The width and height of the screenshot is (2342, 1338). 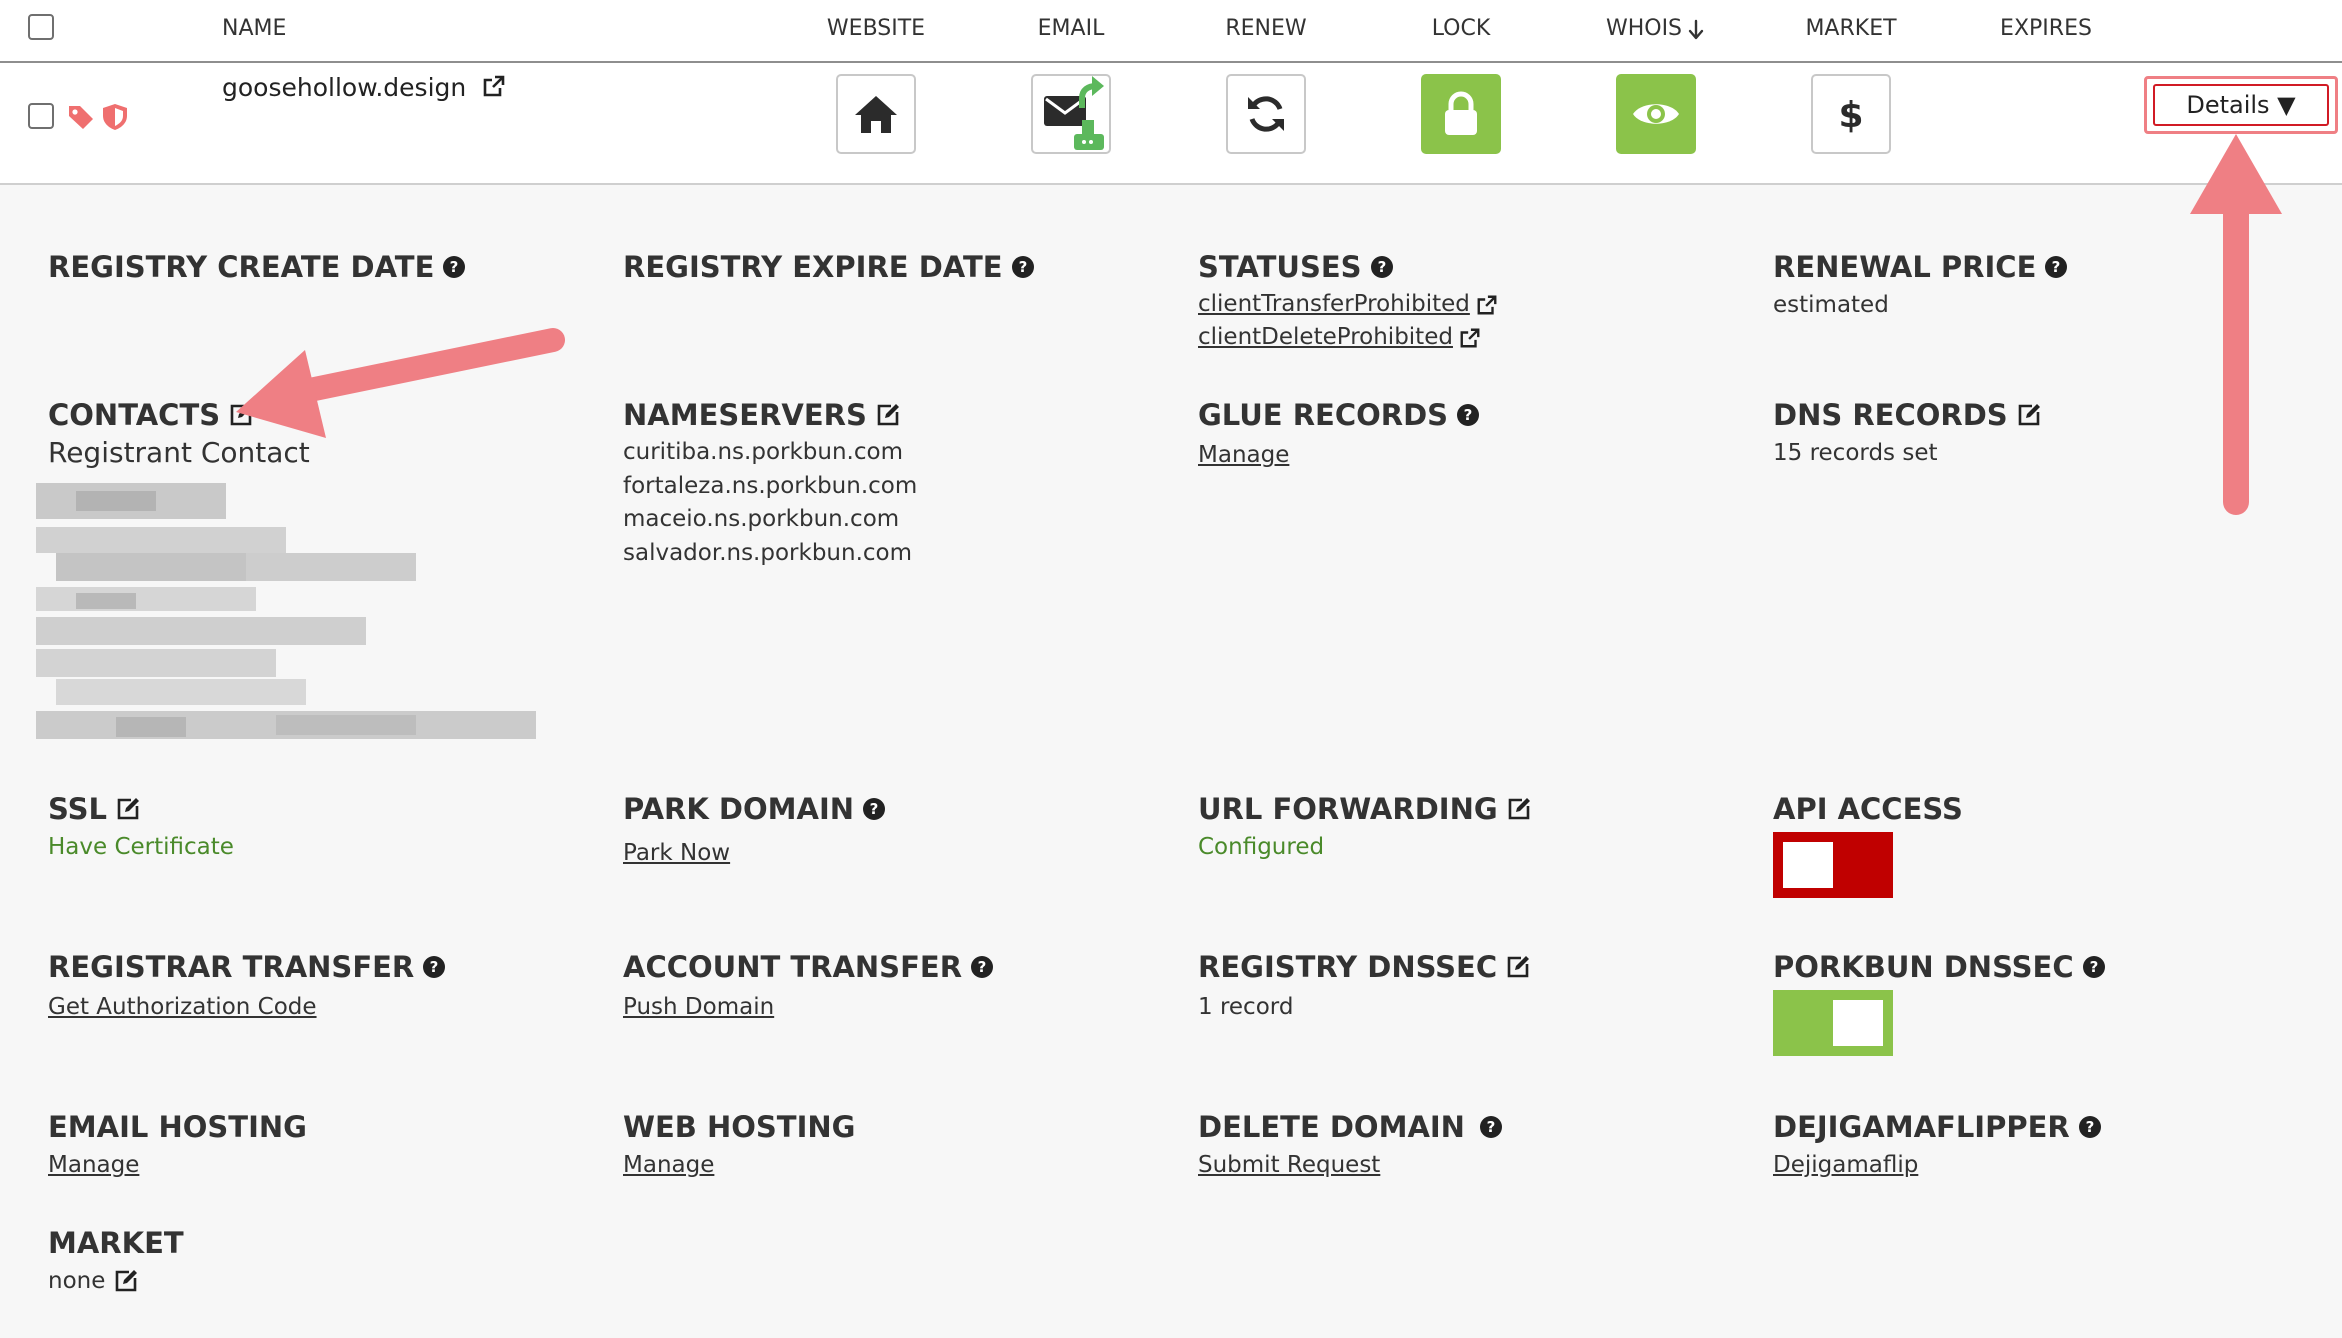 I want to click on market-label: MARKET, so click(x=116, y=1243).